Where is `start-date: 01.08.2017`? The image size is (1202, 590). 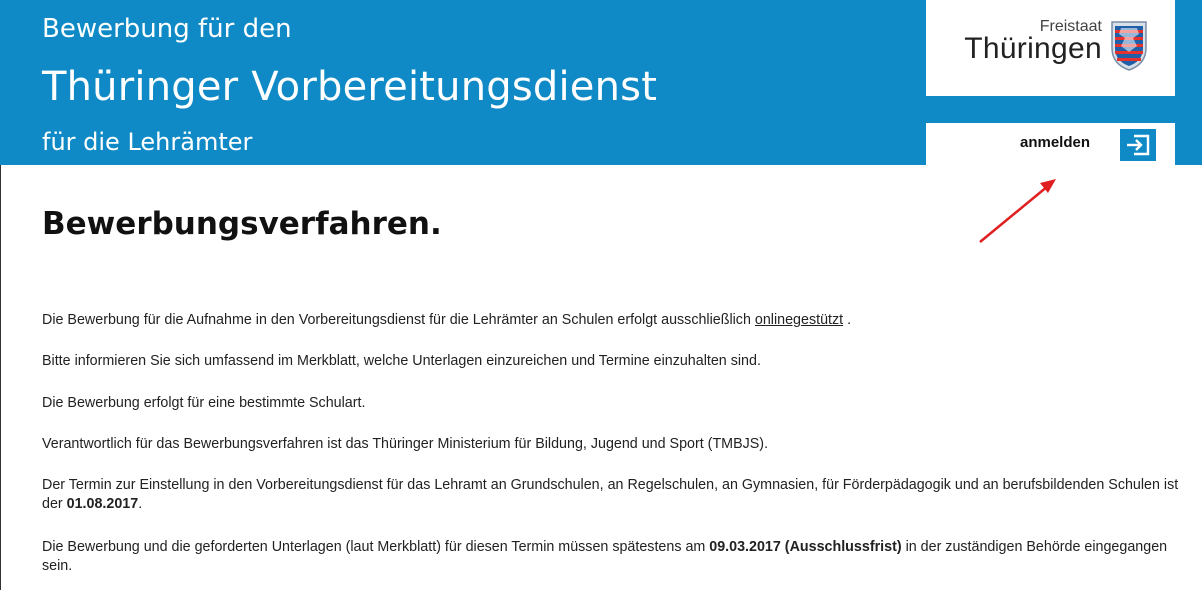 start-date: 01.08.2017 is located at coordinates (102, 504).